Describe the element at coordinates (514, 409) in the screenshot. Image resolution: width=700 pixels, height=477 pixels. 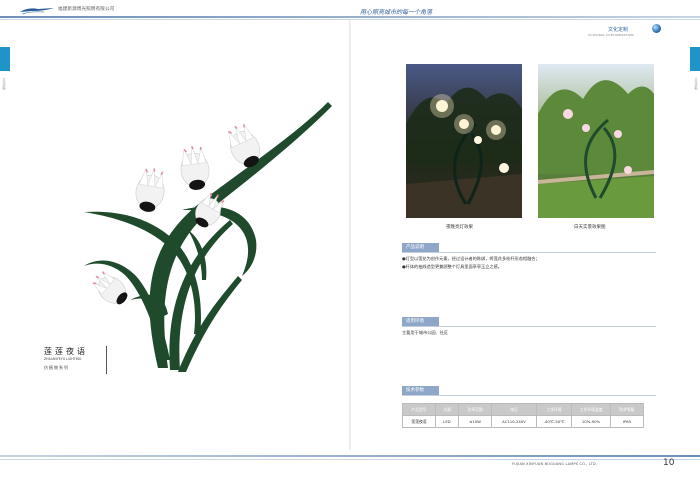
I see `specs-header-cell: 电压` at that location.